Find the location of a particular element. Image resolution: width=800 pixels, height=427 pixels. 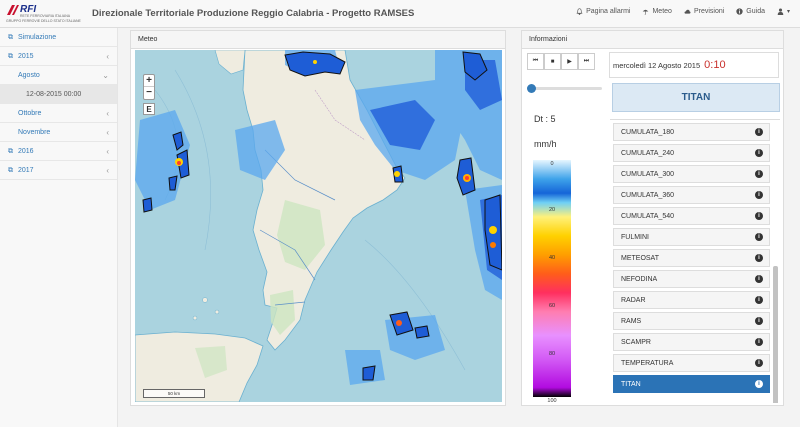

date-display: mercoledì 12 Agosto 2015 0:10 is located at coordinates (694, 65).